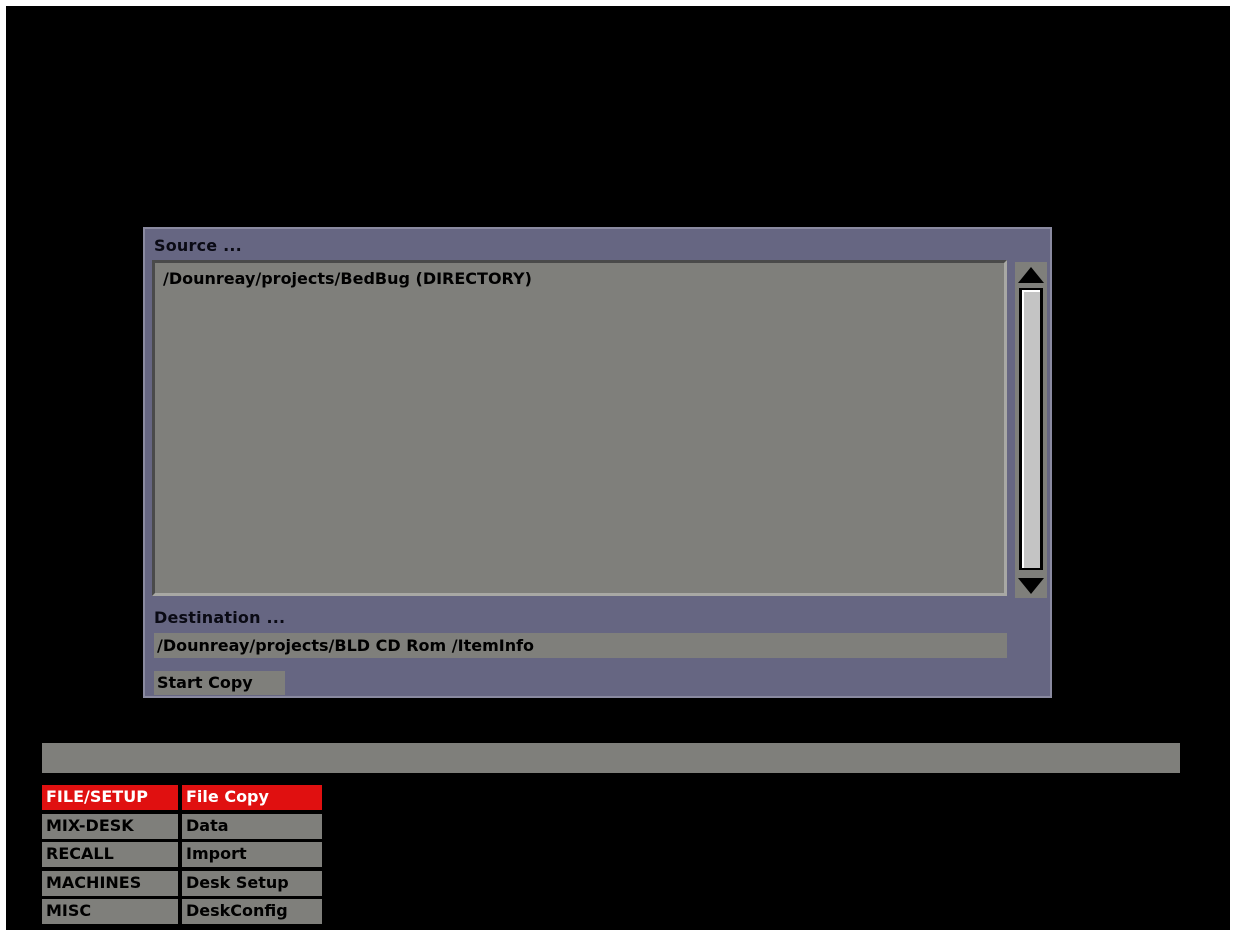 This screenshot has width=1236, height=935. Describe the element at coordinates (252, 797) in the screenshot. I see `sub-menu-file-copy: File Copy` at that location.